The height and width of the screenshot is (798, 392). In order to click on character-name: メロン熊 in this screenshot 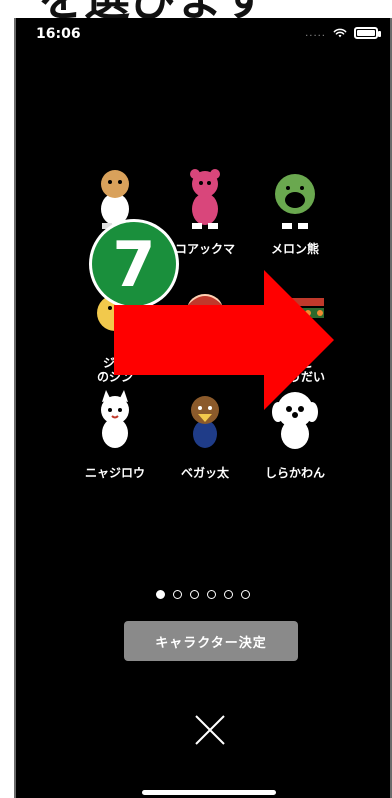, I will do `click(294, 249)`.